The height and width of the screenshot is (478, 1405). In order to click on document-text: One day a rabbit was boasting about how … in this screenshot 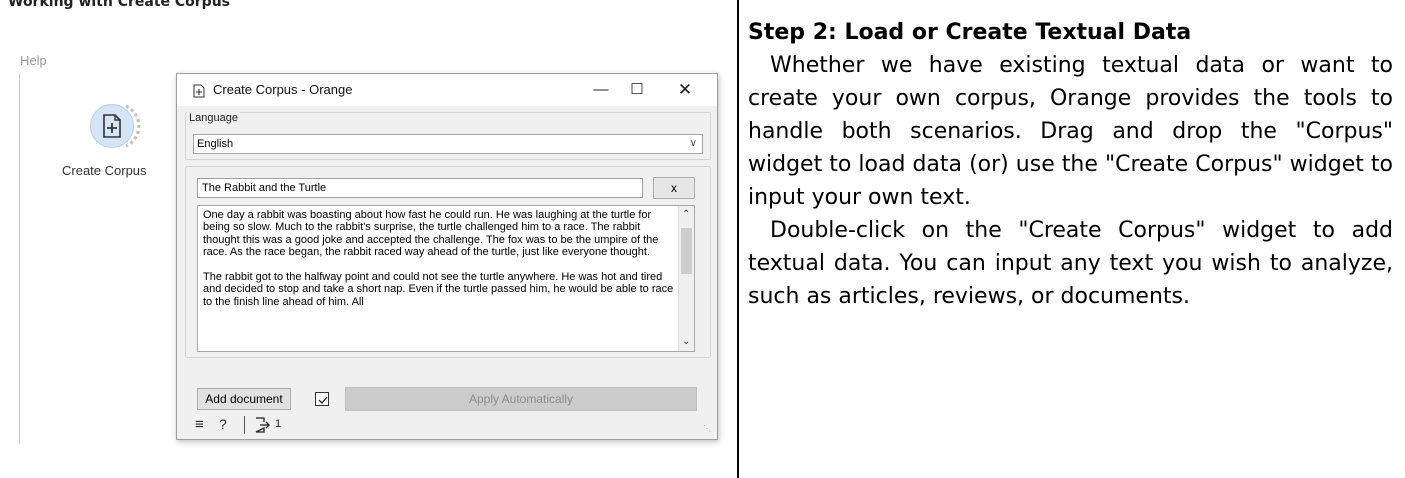, I will do `click(438, 258)`.